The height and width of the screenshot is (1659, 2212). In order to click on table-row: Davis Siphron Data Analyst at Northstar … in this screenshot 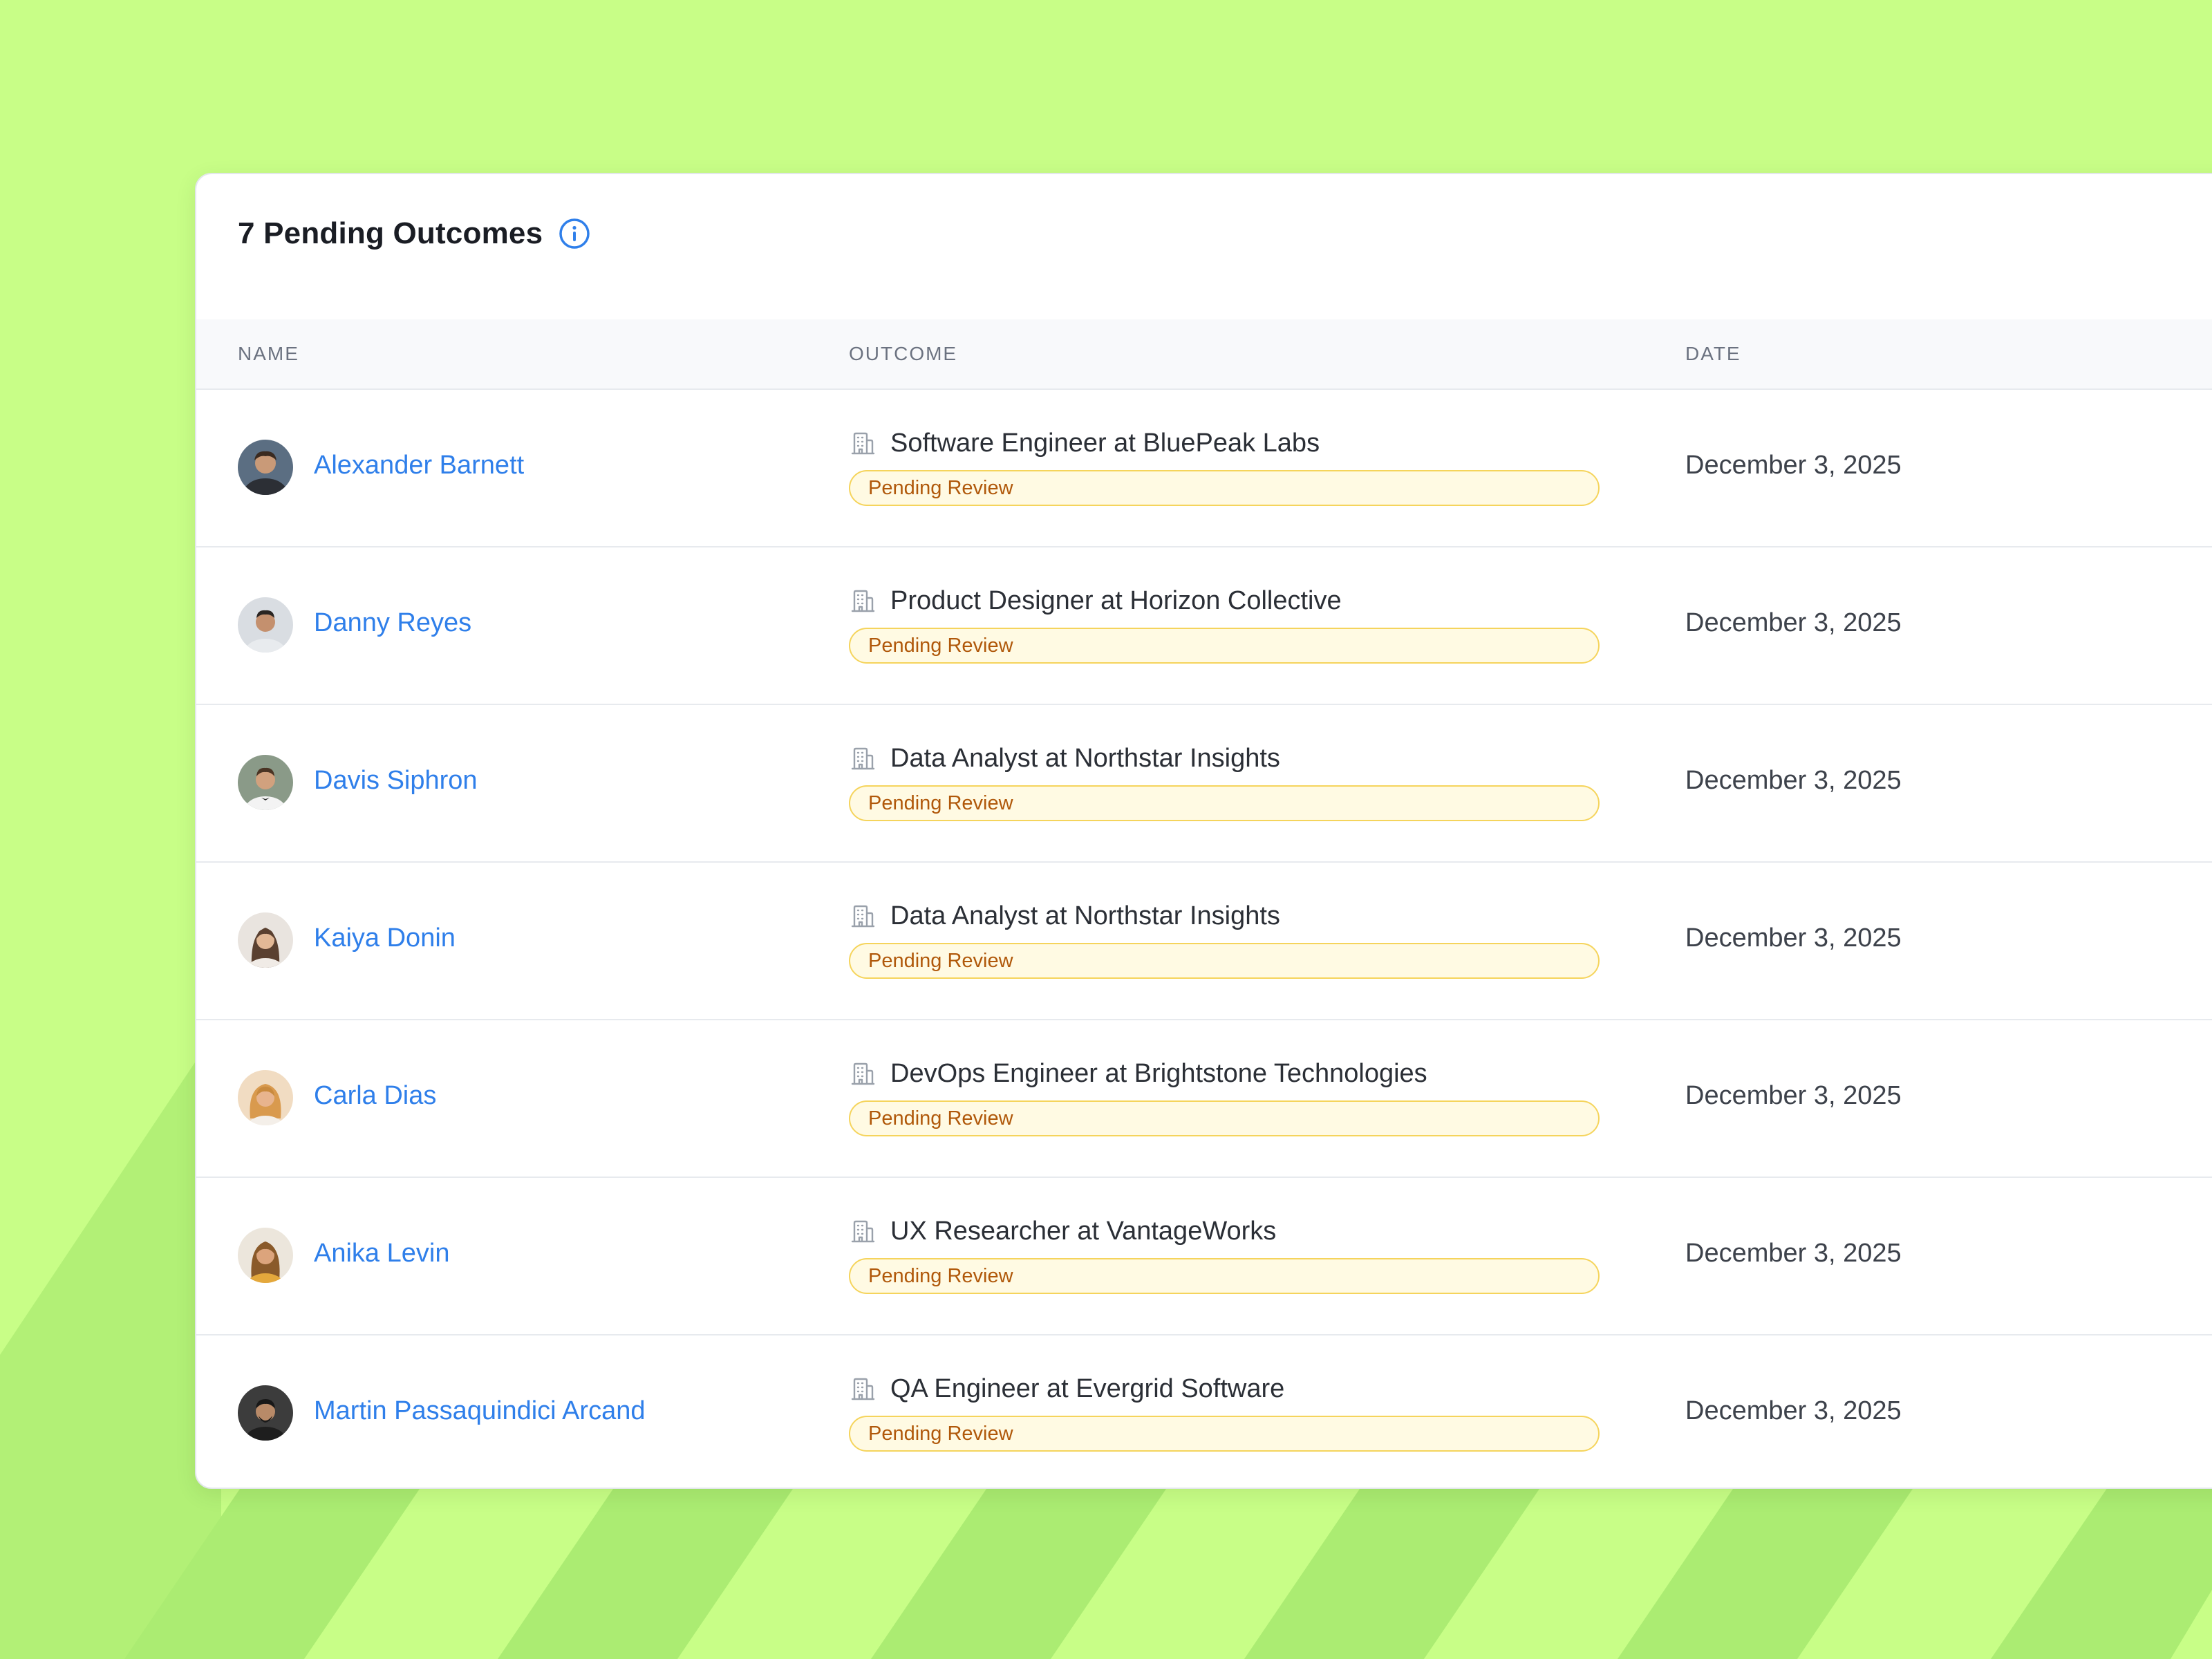, I will do `click(1204, 784)`.